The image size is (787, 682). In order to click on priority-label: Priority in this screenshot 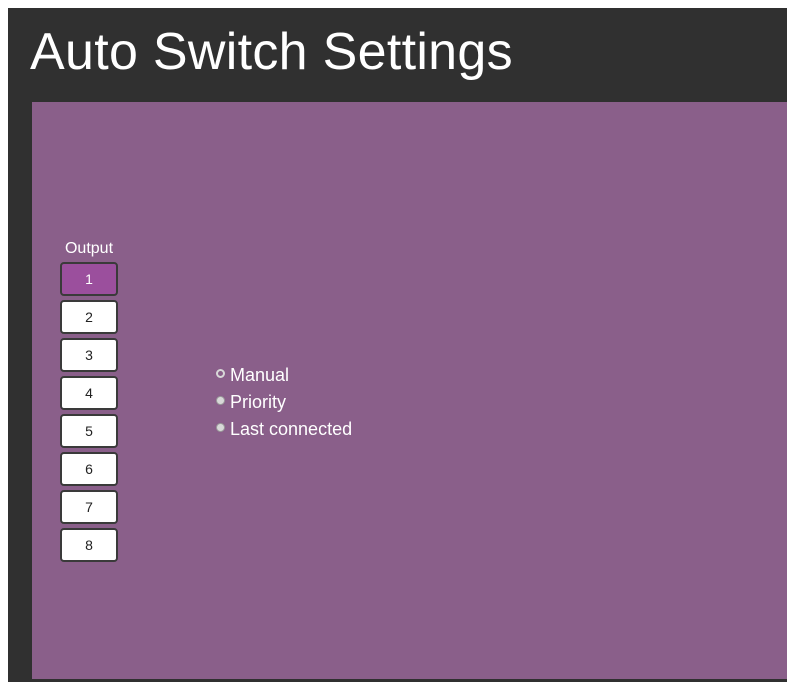, I will do `click(258, 402)`.